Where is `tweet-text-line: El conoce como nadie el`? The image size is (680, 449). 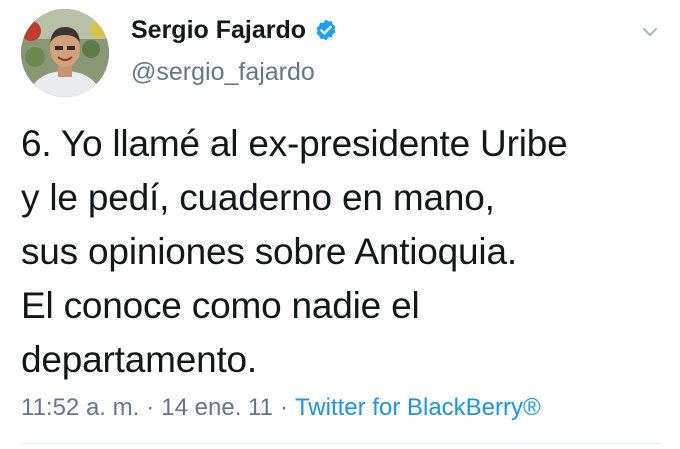
tweet-text-line: El conoce como nadie el is located at coordinates (220, 305).